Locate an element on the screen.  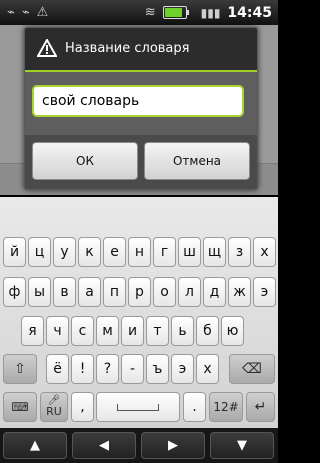
shift-key: ⇧ is located at coordinates (20, 369).